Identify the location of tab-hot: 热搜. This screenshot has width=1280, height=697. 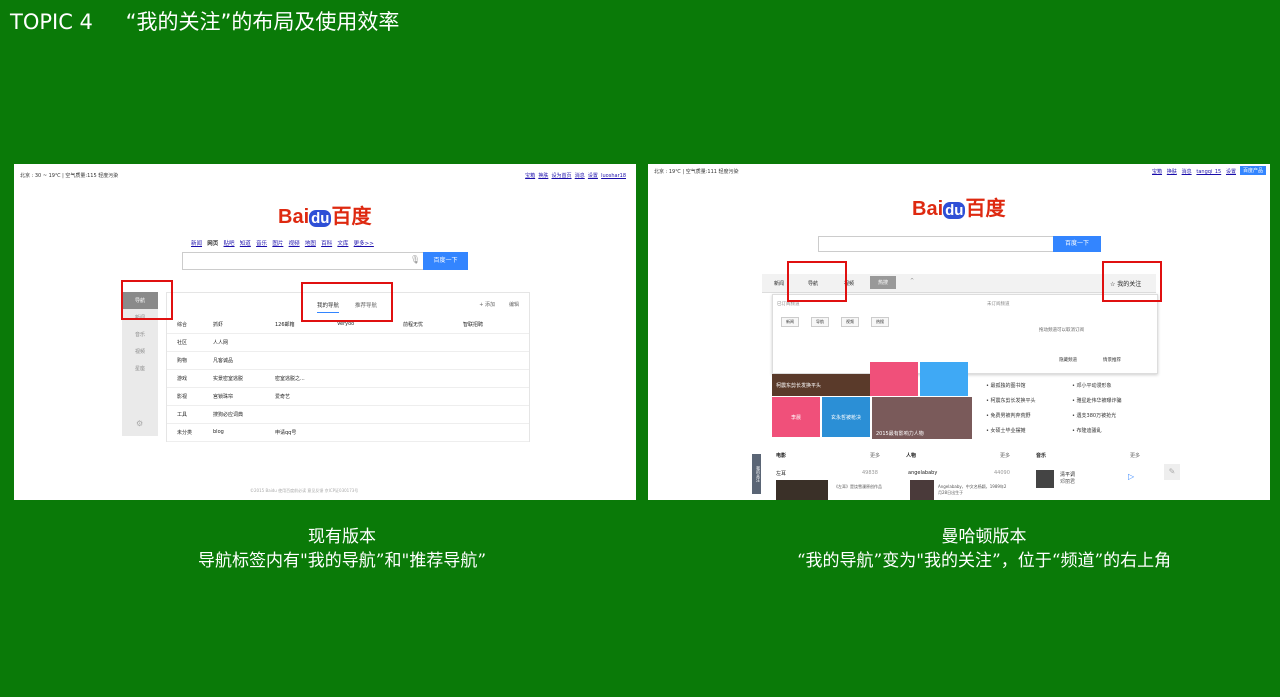
(883, 282).